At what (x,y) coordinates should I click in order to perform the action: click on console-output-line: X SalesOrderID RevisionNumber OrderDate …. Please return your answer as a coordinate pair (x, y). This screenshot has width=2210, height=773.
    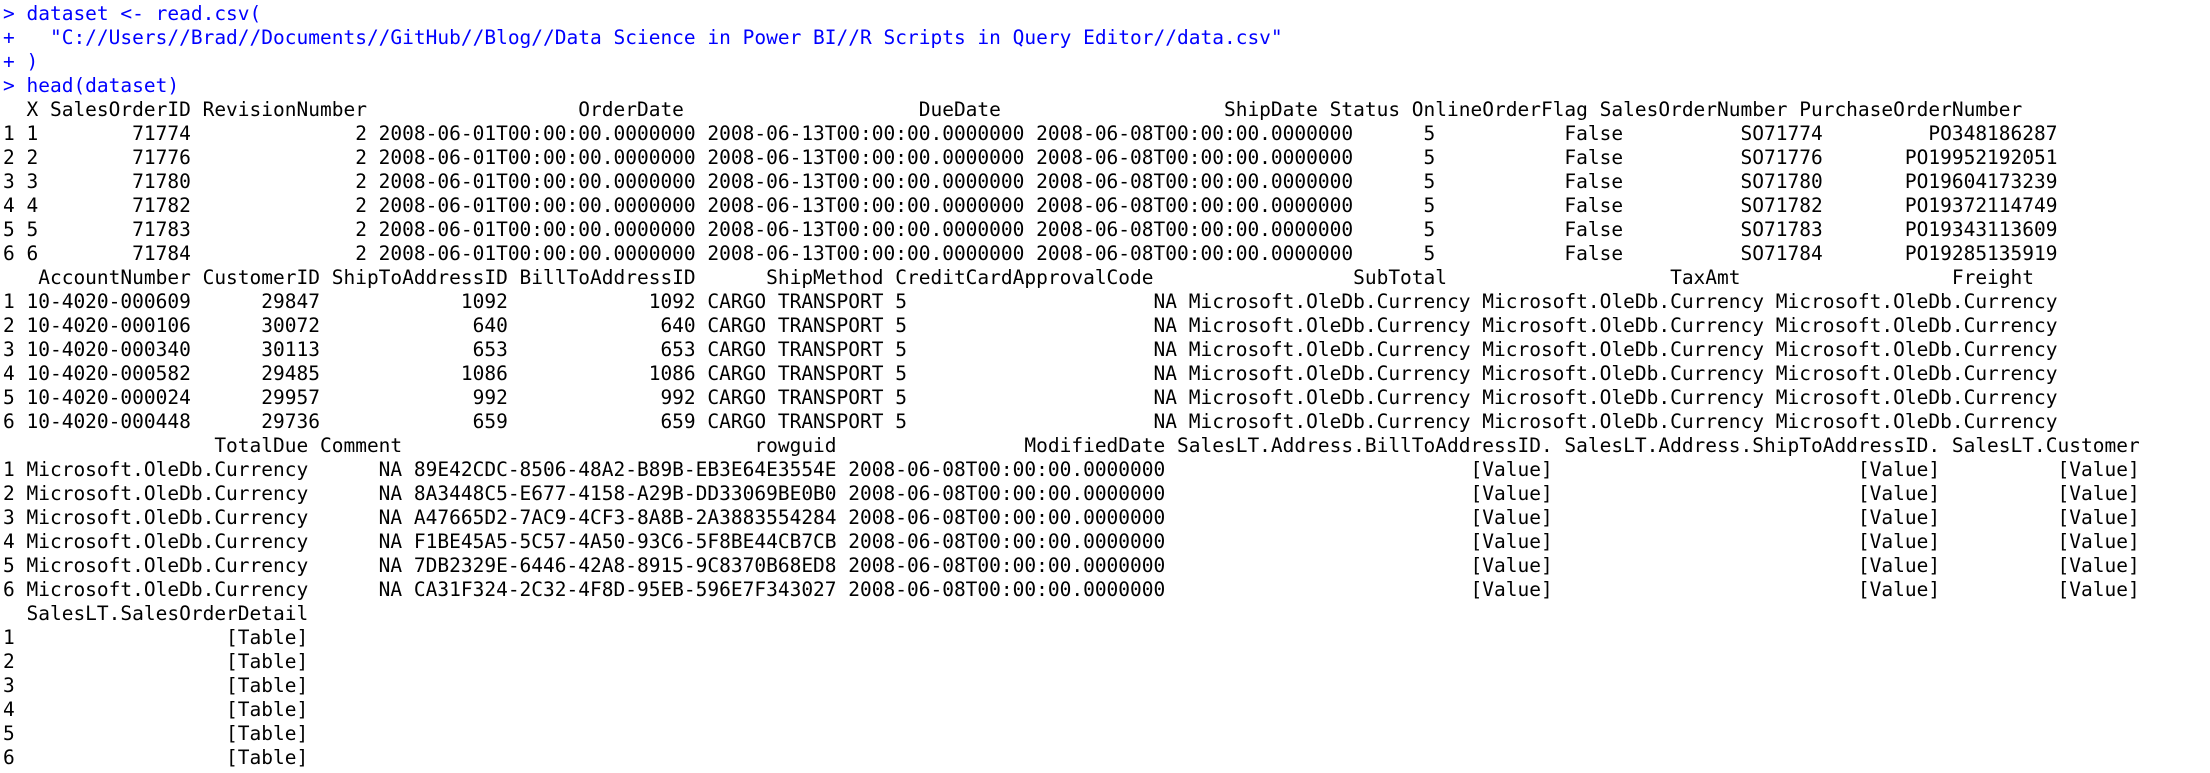
    Looking at the image, I should click on (1013, 109).